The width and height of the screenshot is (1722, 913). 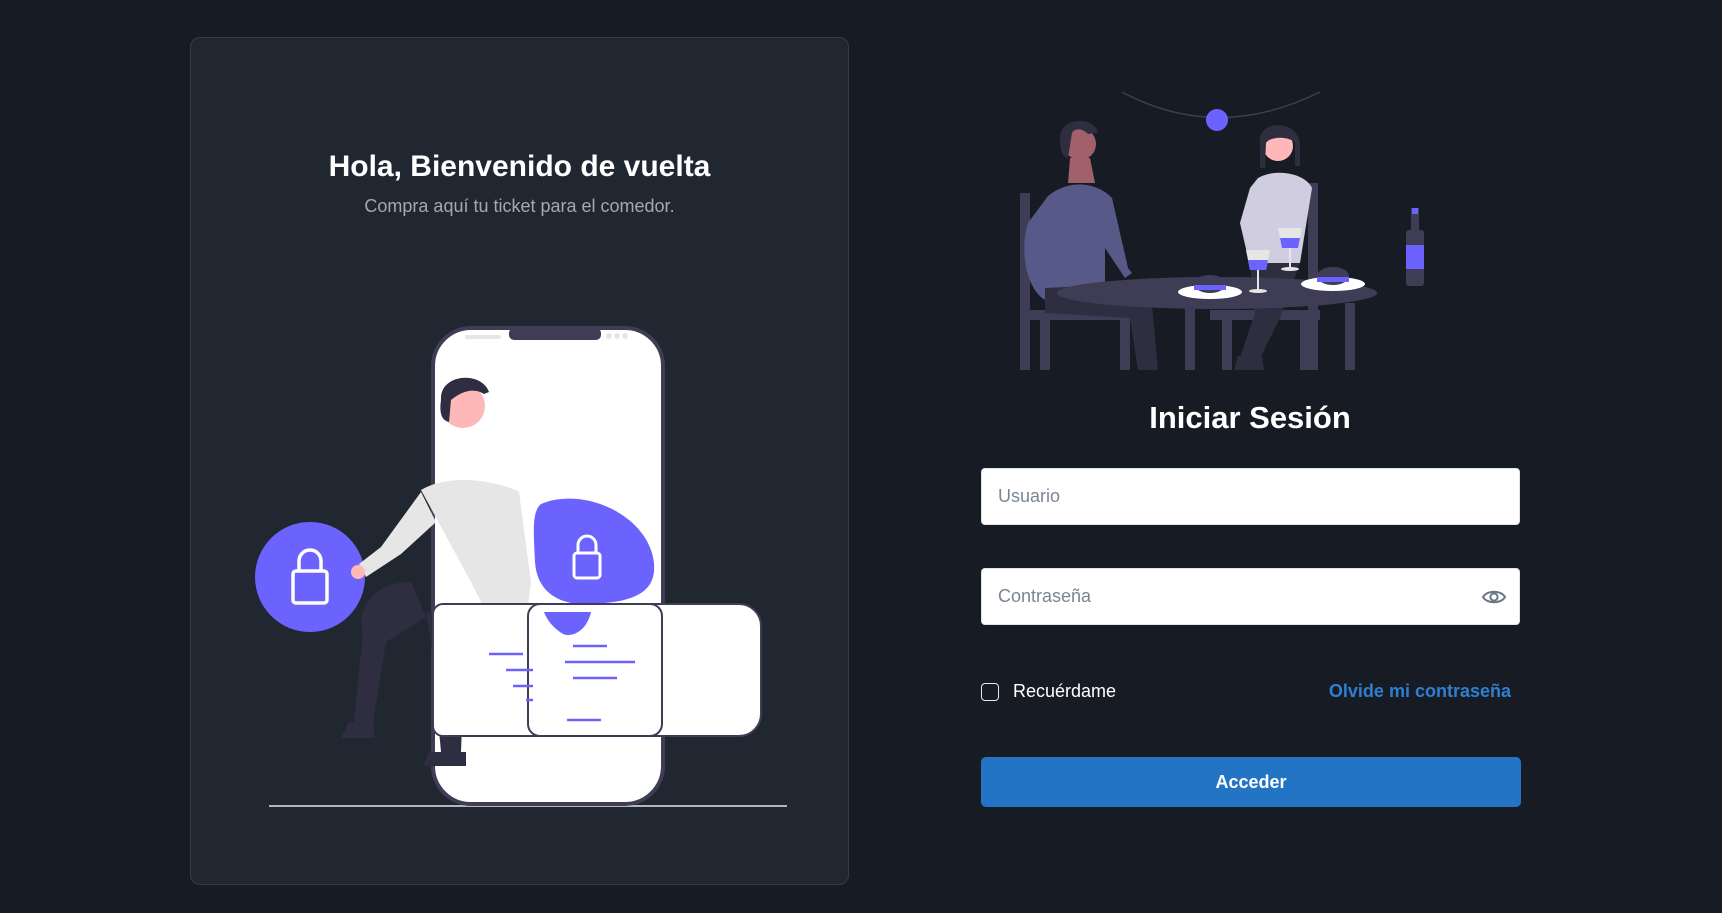 I want to click on username-input, so click(x=1250, y=496).